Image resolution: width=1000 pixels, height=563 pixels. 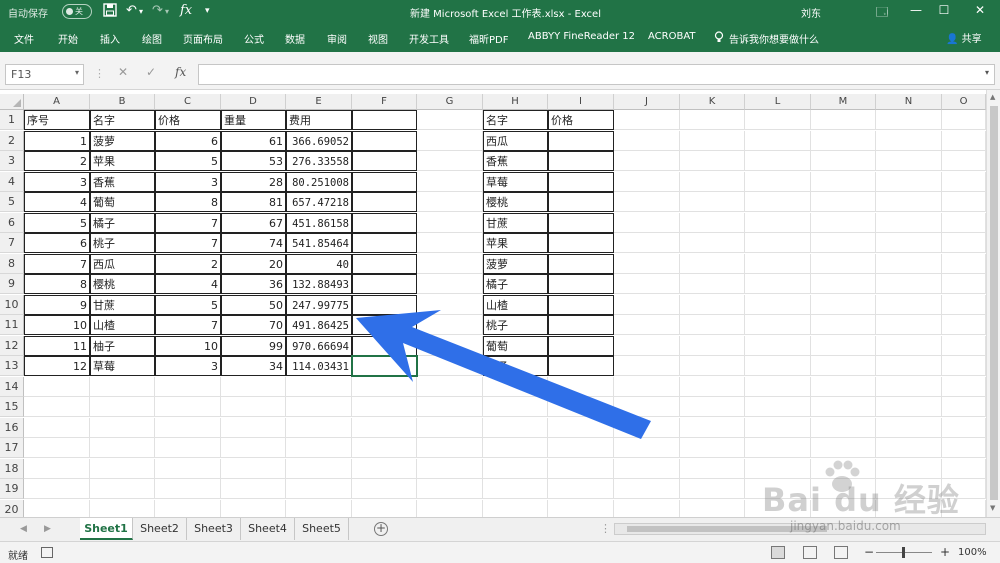 I want to click on cell-f12, so click(x=384, y=345).